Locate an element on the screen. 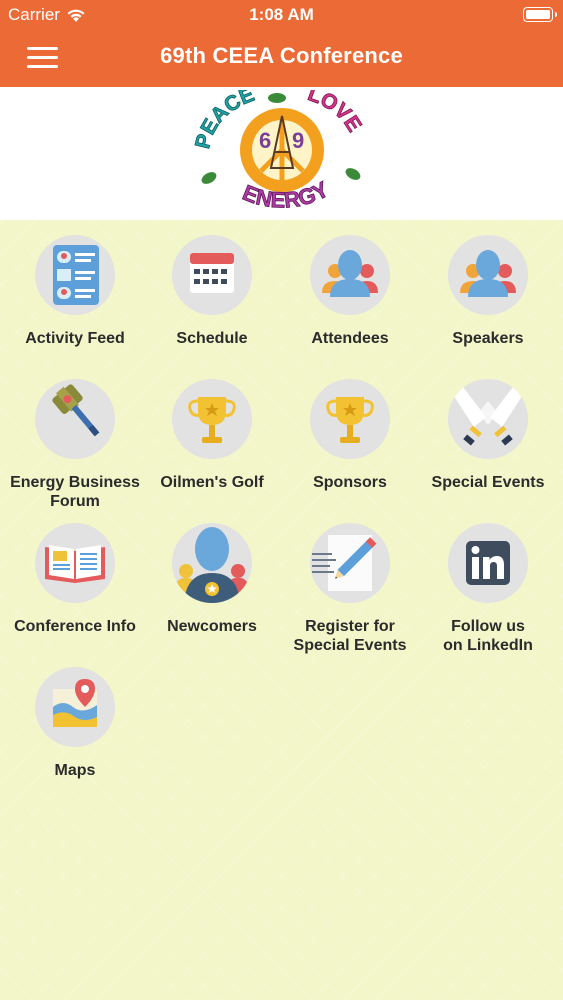 Image resolution: width=563 pixels, height=1000 pixels. tile-attendees: Attendees is located at coordinates (350, 284).